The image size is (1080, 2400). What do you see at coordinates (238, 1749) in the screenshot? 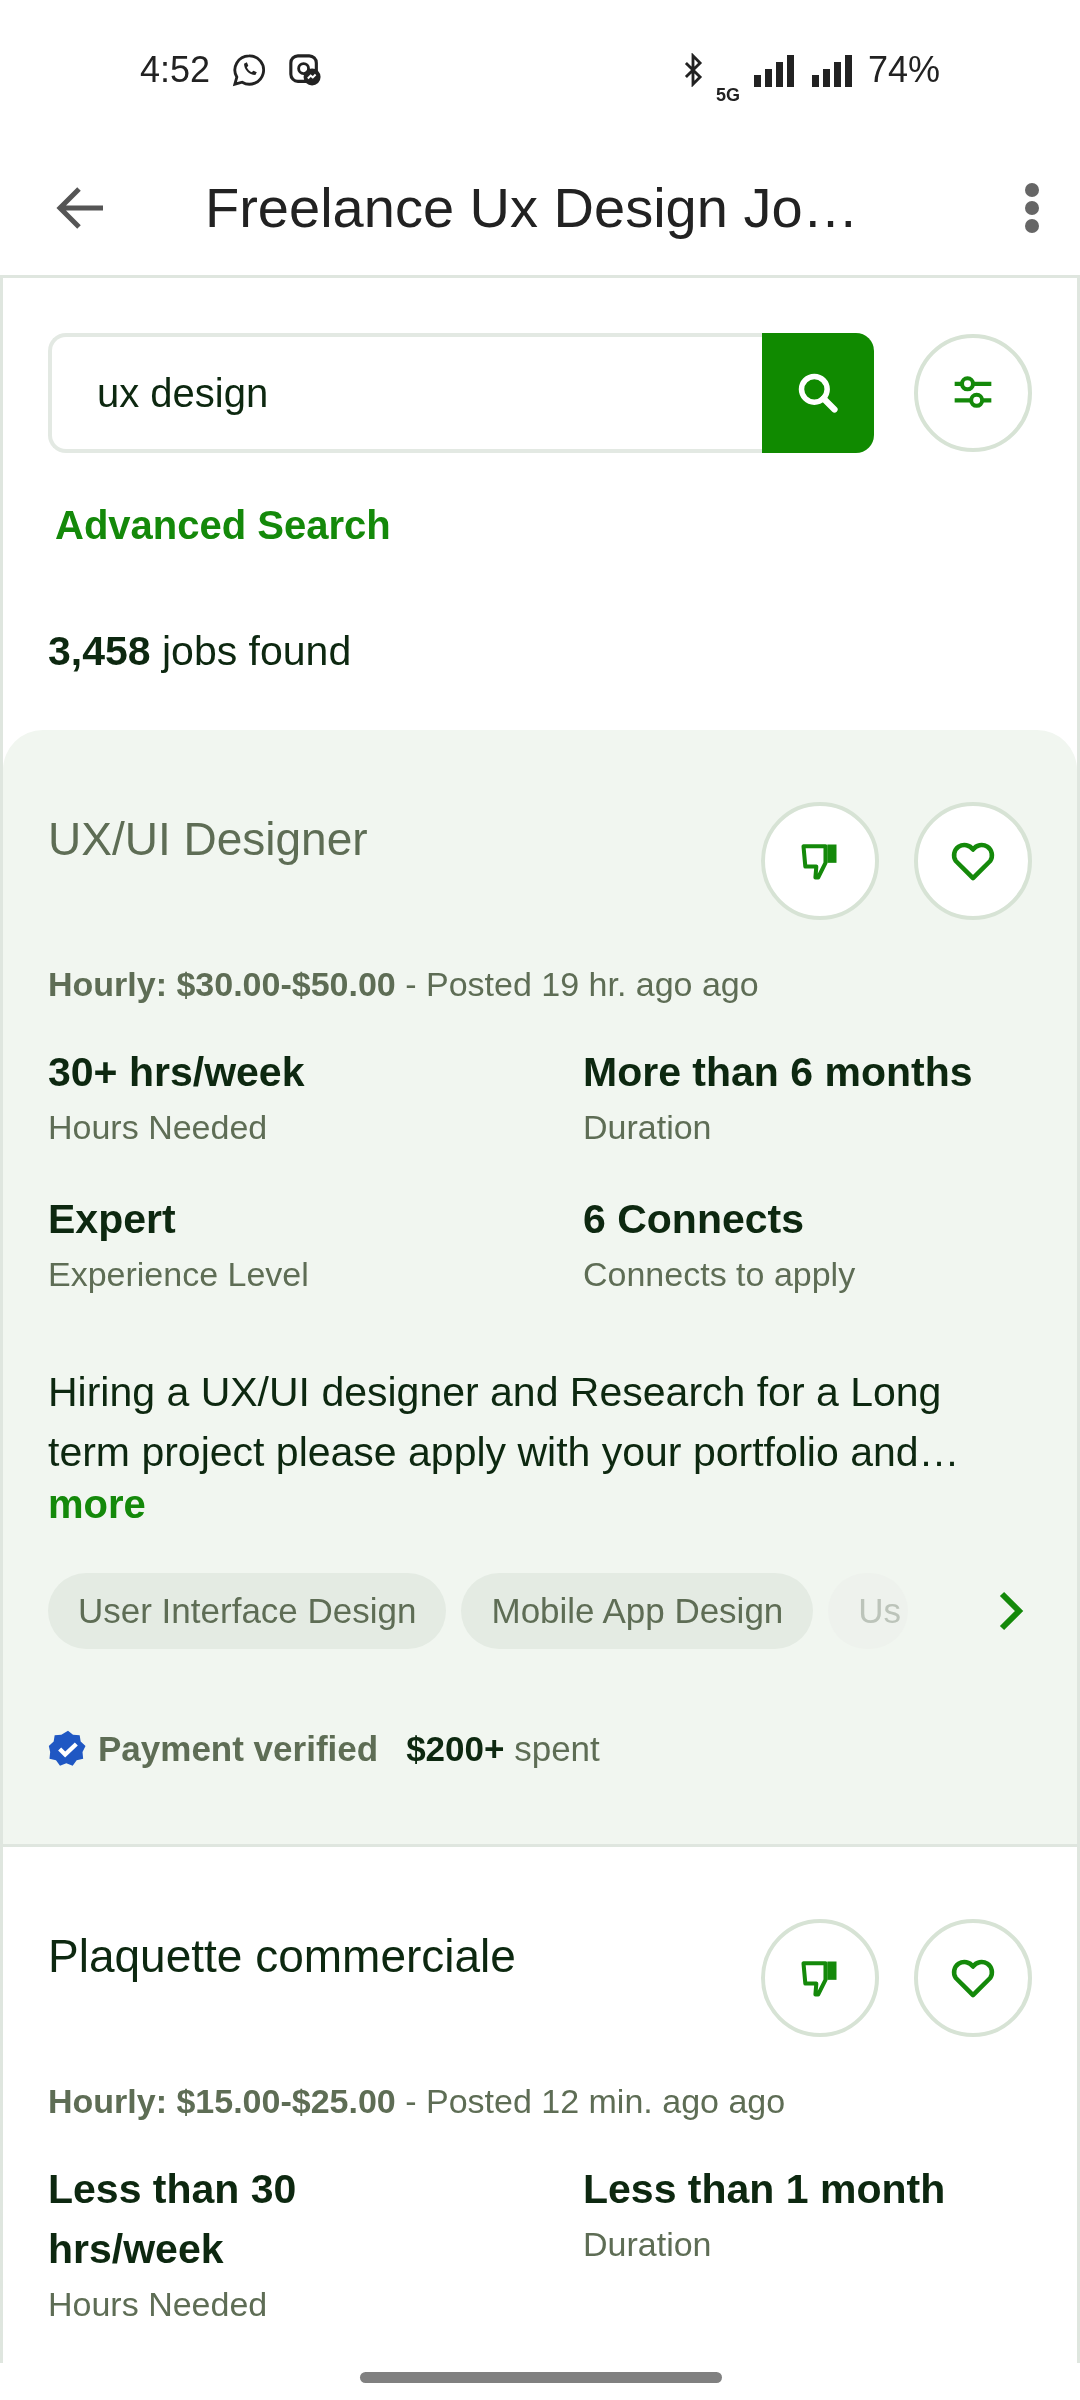
I see `payment-status: Payment verified` at bounding box center [238, 1749].